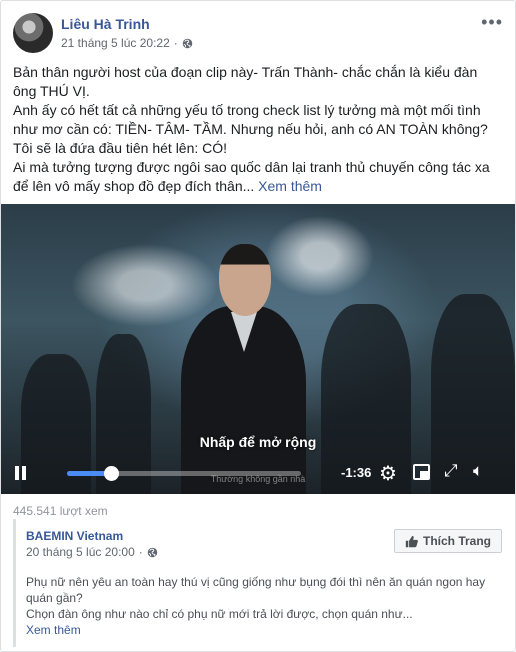 The image size is (516, 652). What do you see at coordinates (53, 630) in the screenshot?
I see `shared-see-more-link: Xem thêm` at bounding box center [53, 630].